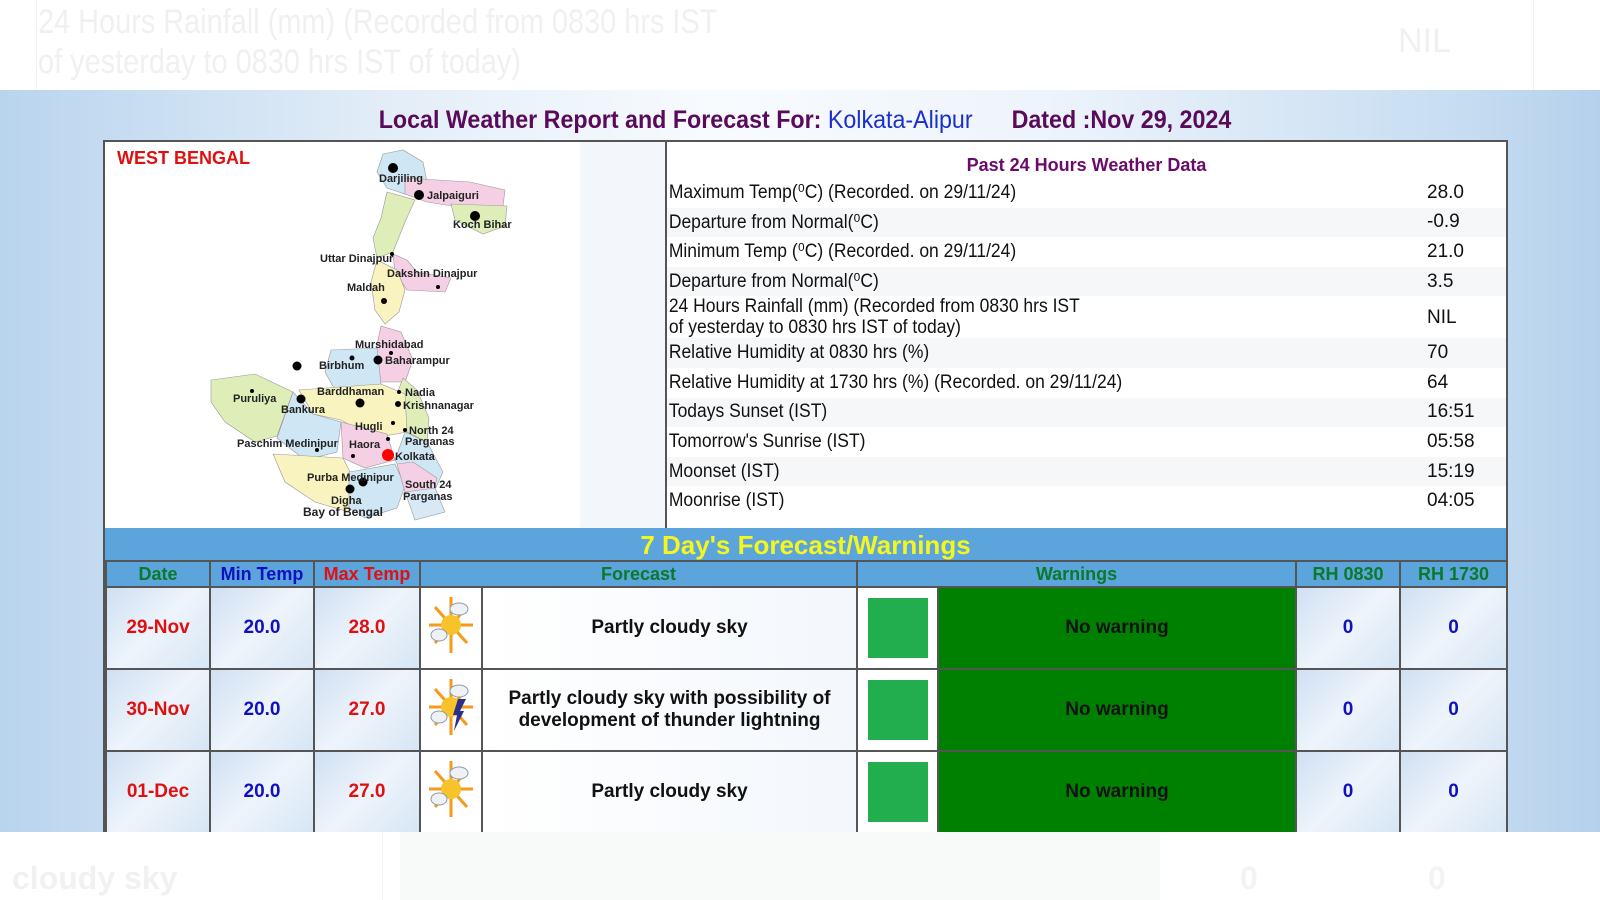 The height and width of the screenshot is (900, 1600). Describe the element at coordinates (1437, 878) in the screenshot. I see `faded-rh-value: 0` at that location.